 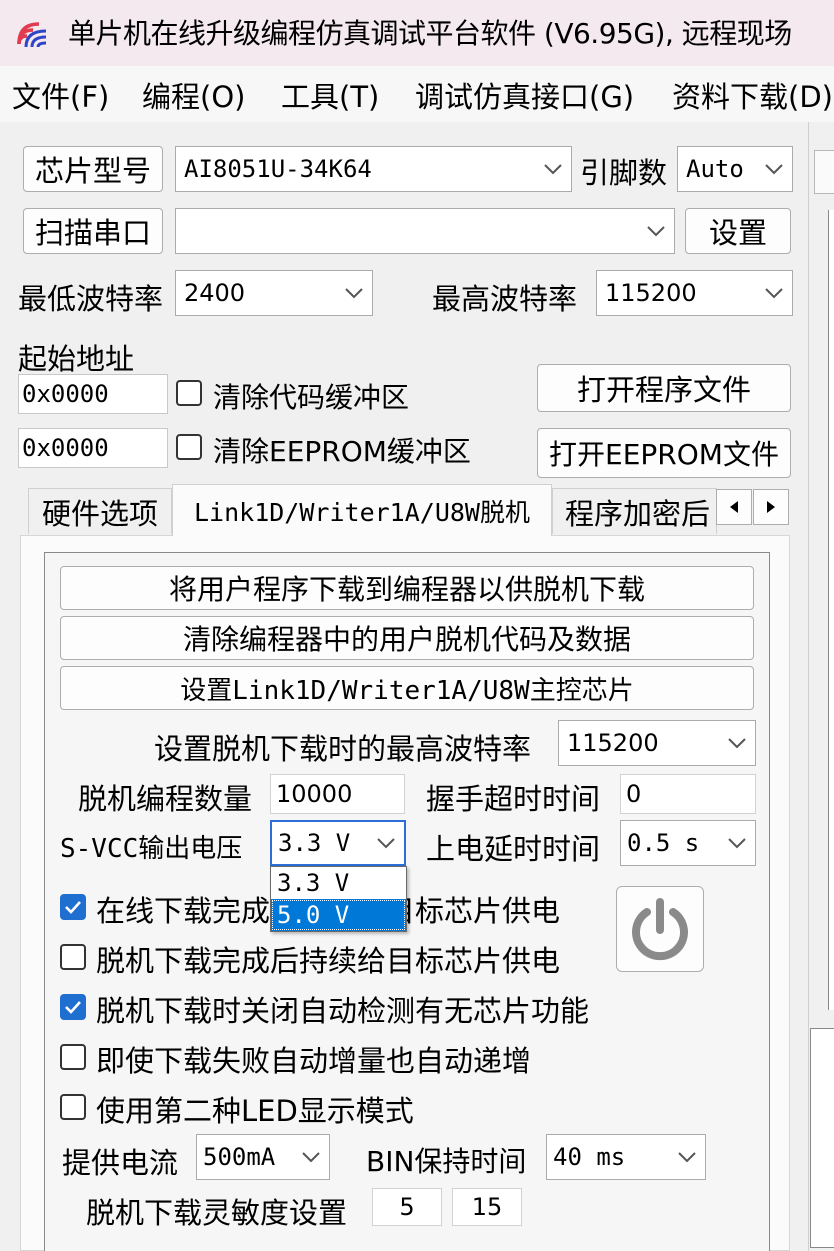 What do you see at coordinates (193, 95) in the screenshot?
I see `menu-program: 编程(O)` at bounding box center [193, 95].